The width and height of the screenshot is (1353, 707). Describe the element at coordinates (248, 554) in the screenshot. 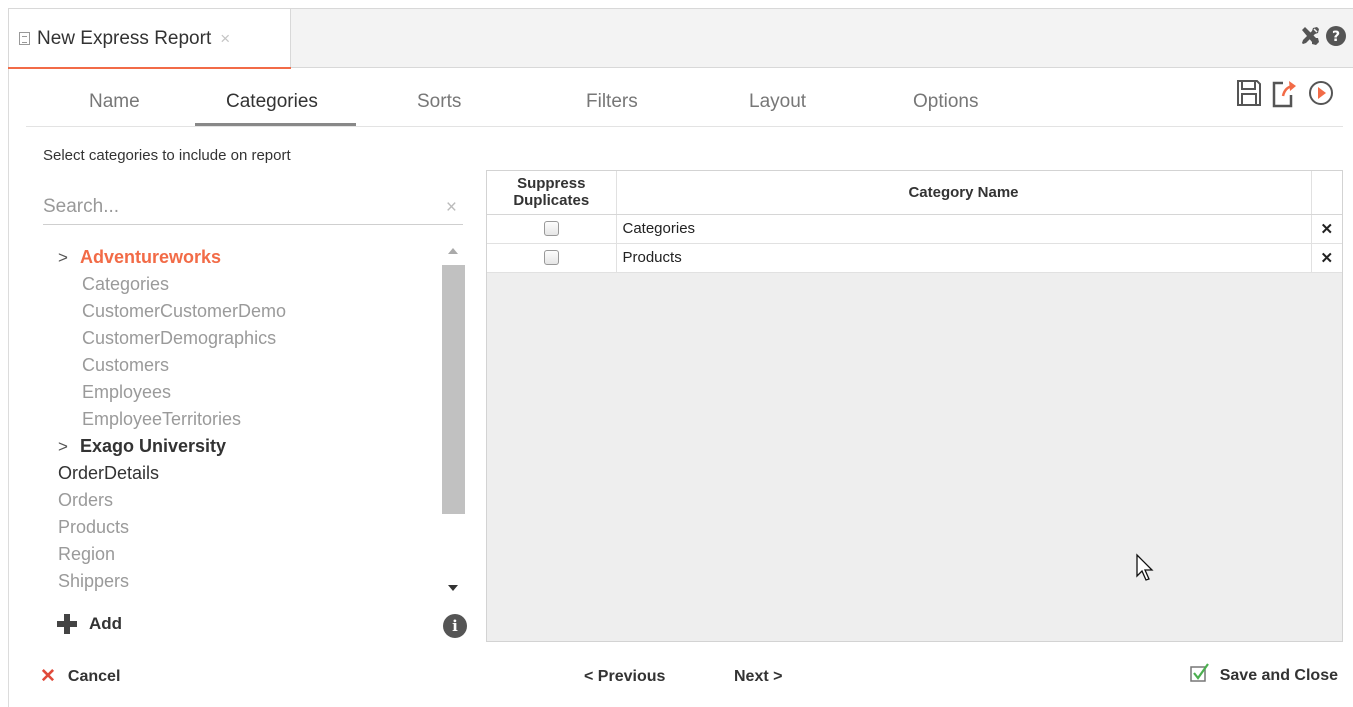

I see `tree-item: Region` at that location.